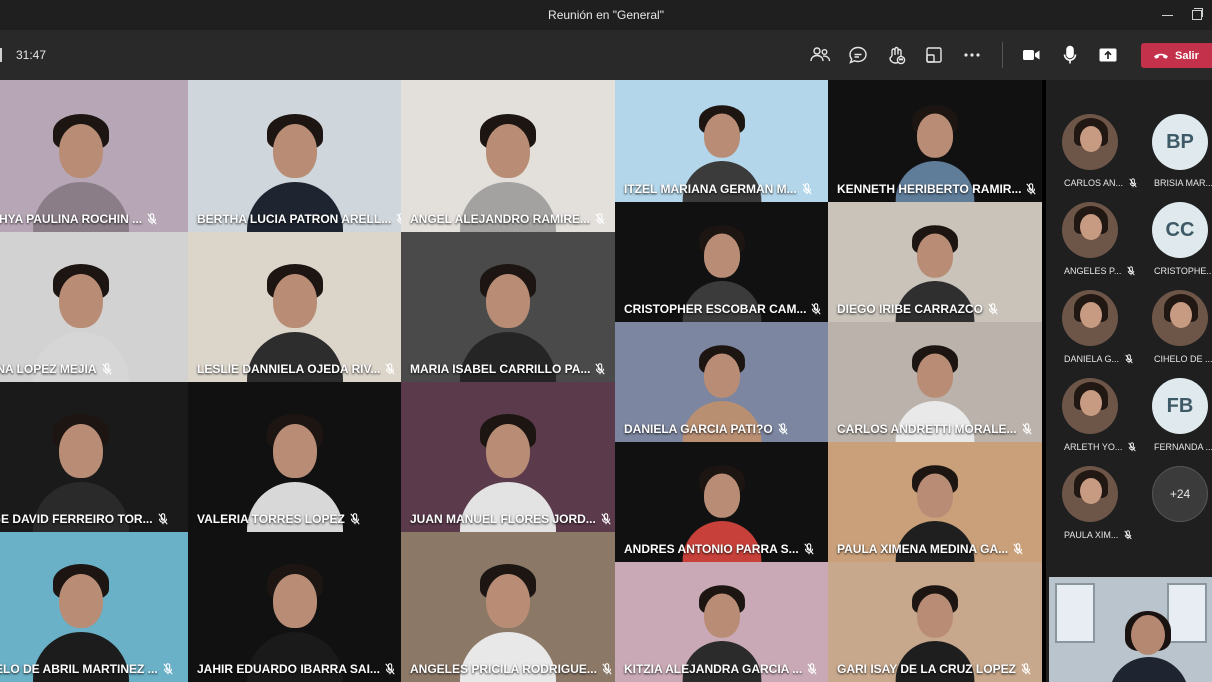 The image size is (1212, 682). What do you see at coordinates (94, 307) in the screenshot?
I see `video-tile: MINA LOPEZ MEJIA` at bounding box center [94, 307].